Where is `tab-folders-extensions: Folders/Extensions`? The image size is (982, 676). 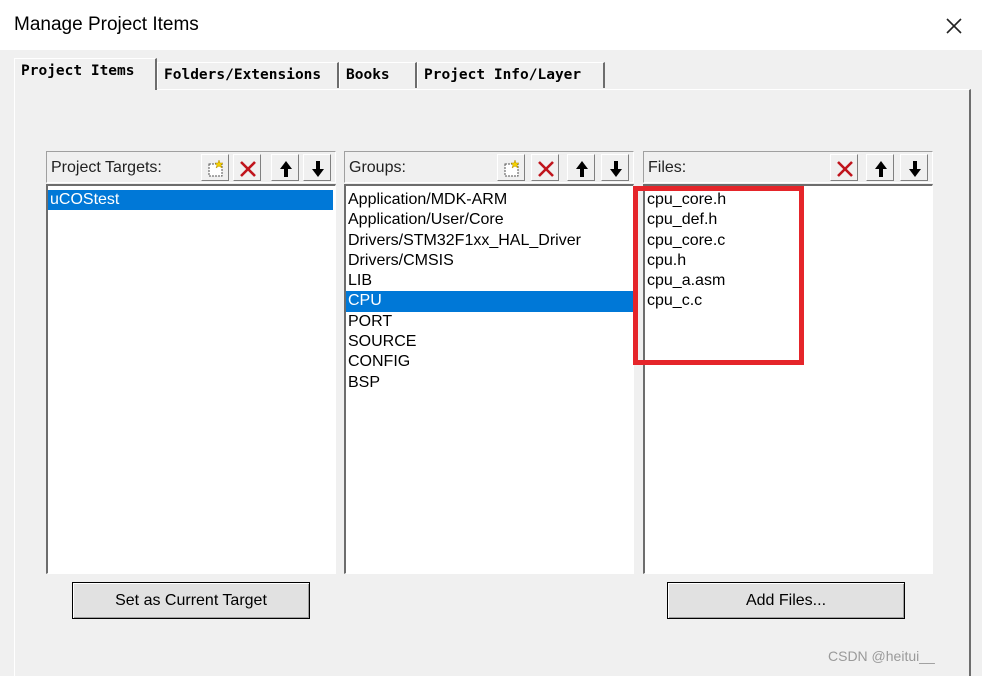 tab-folders-extensions: Folders/Extensions is located at coordinates (248, 75).